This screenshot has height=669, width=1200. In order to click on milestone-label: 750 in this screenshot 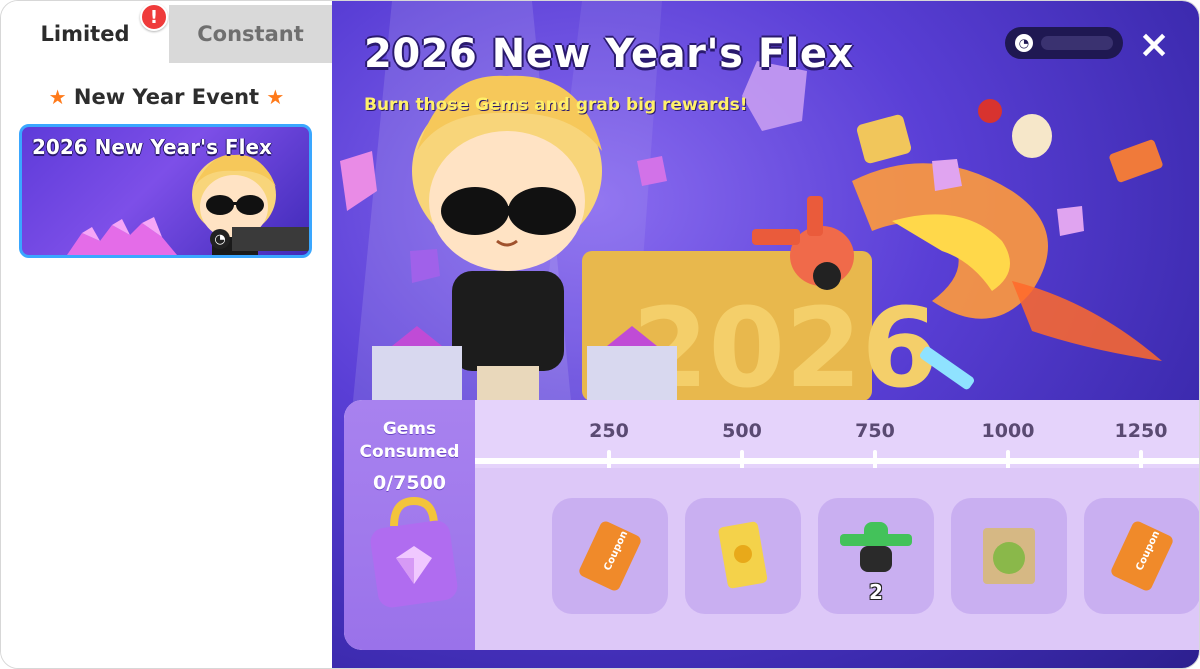, I will do `click(875, 431)`.